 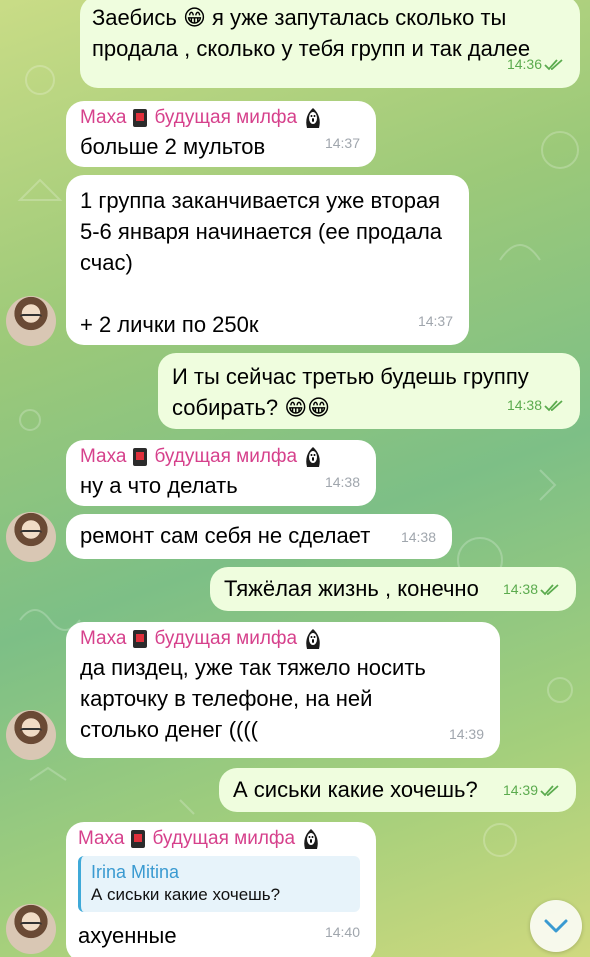 I want to click on message-text: ну а что делать, so click(x=159, y=485).